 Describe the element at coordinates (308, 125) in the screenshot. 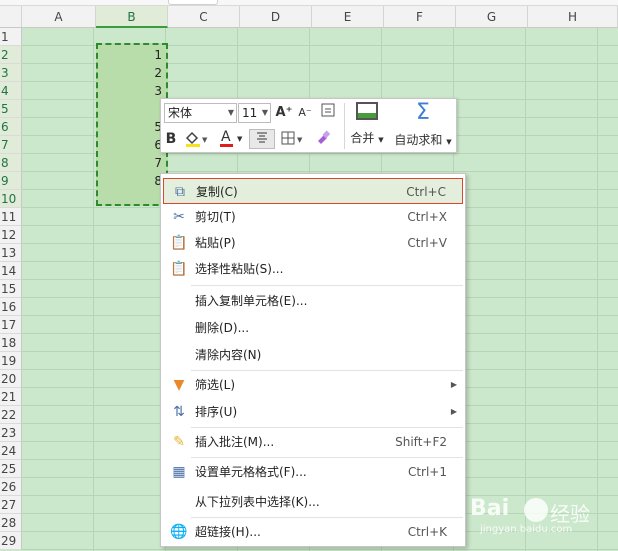

I see `mini-toolbar: 宋体 ▼ 11 ▼ A⁺ A⁻ B ▼ A ▼ ▼ 合并 ▼ Σ 自动求和 ▼` at that location.